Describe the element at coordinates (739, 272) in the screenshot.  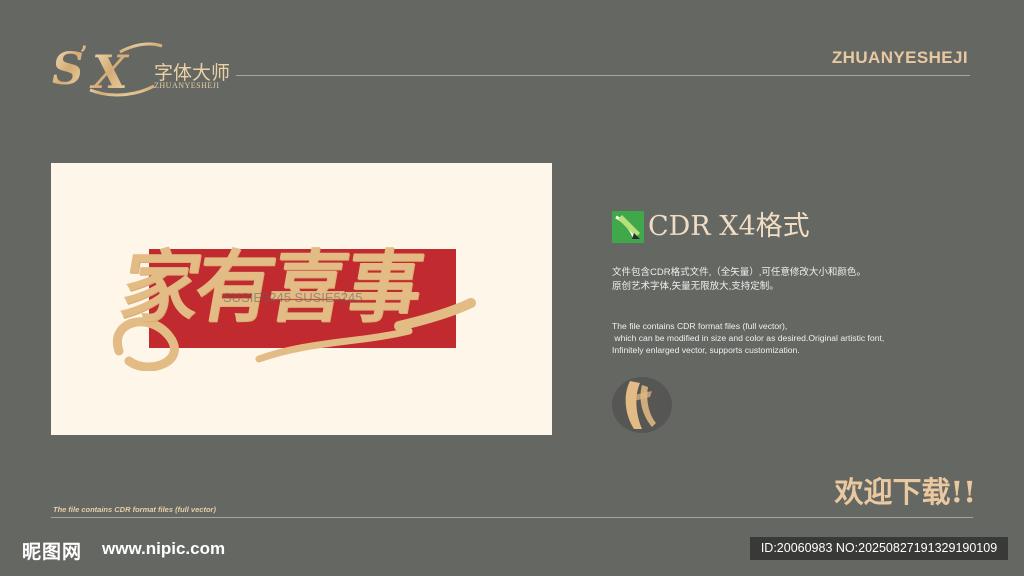
I see `description-chinese-line: 文件包含CDR格式文件,（全矢量）,可任意修改大小和颜色。` at that location.